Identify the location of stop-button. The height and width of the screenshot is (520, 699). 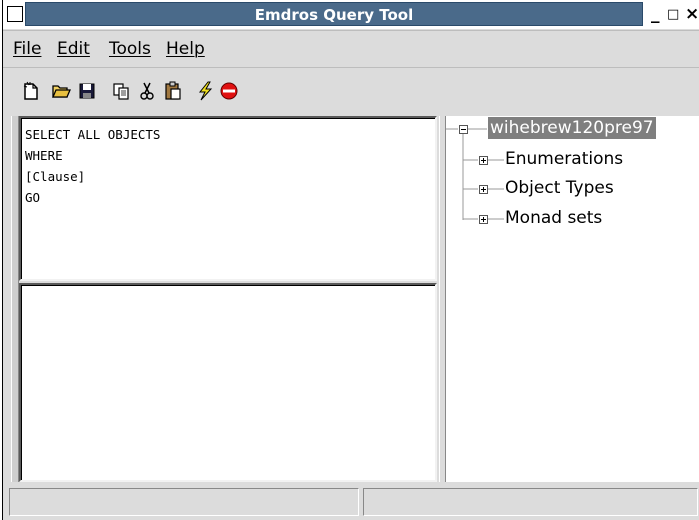
(229, 91).